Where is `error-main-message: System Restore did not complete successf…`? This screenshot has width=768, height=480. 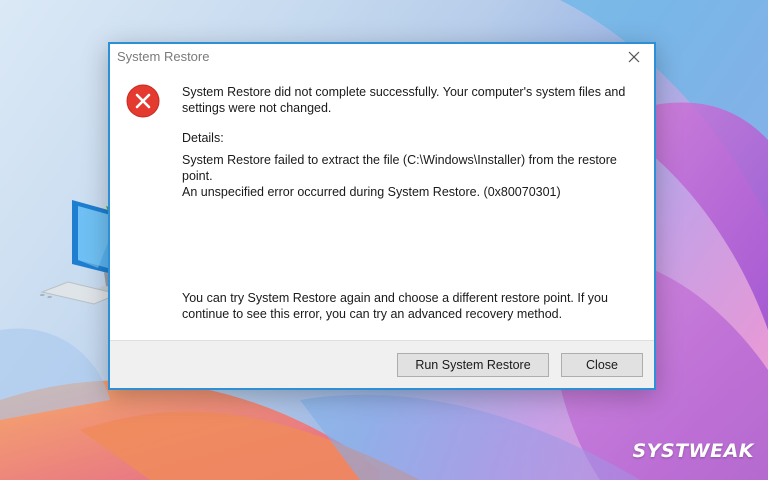
error-main-message: System Restore did not complete successf… is located at coordinates (404, 100).